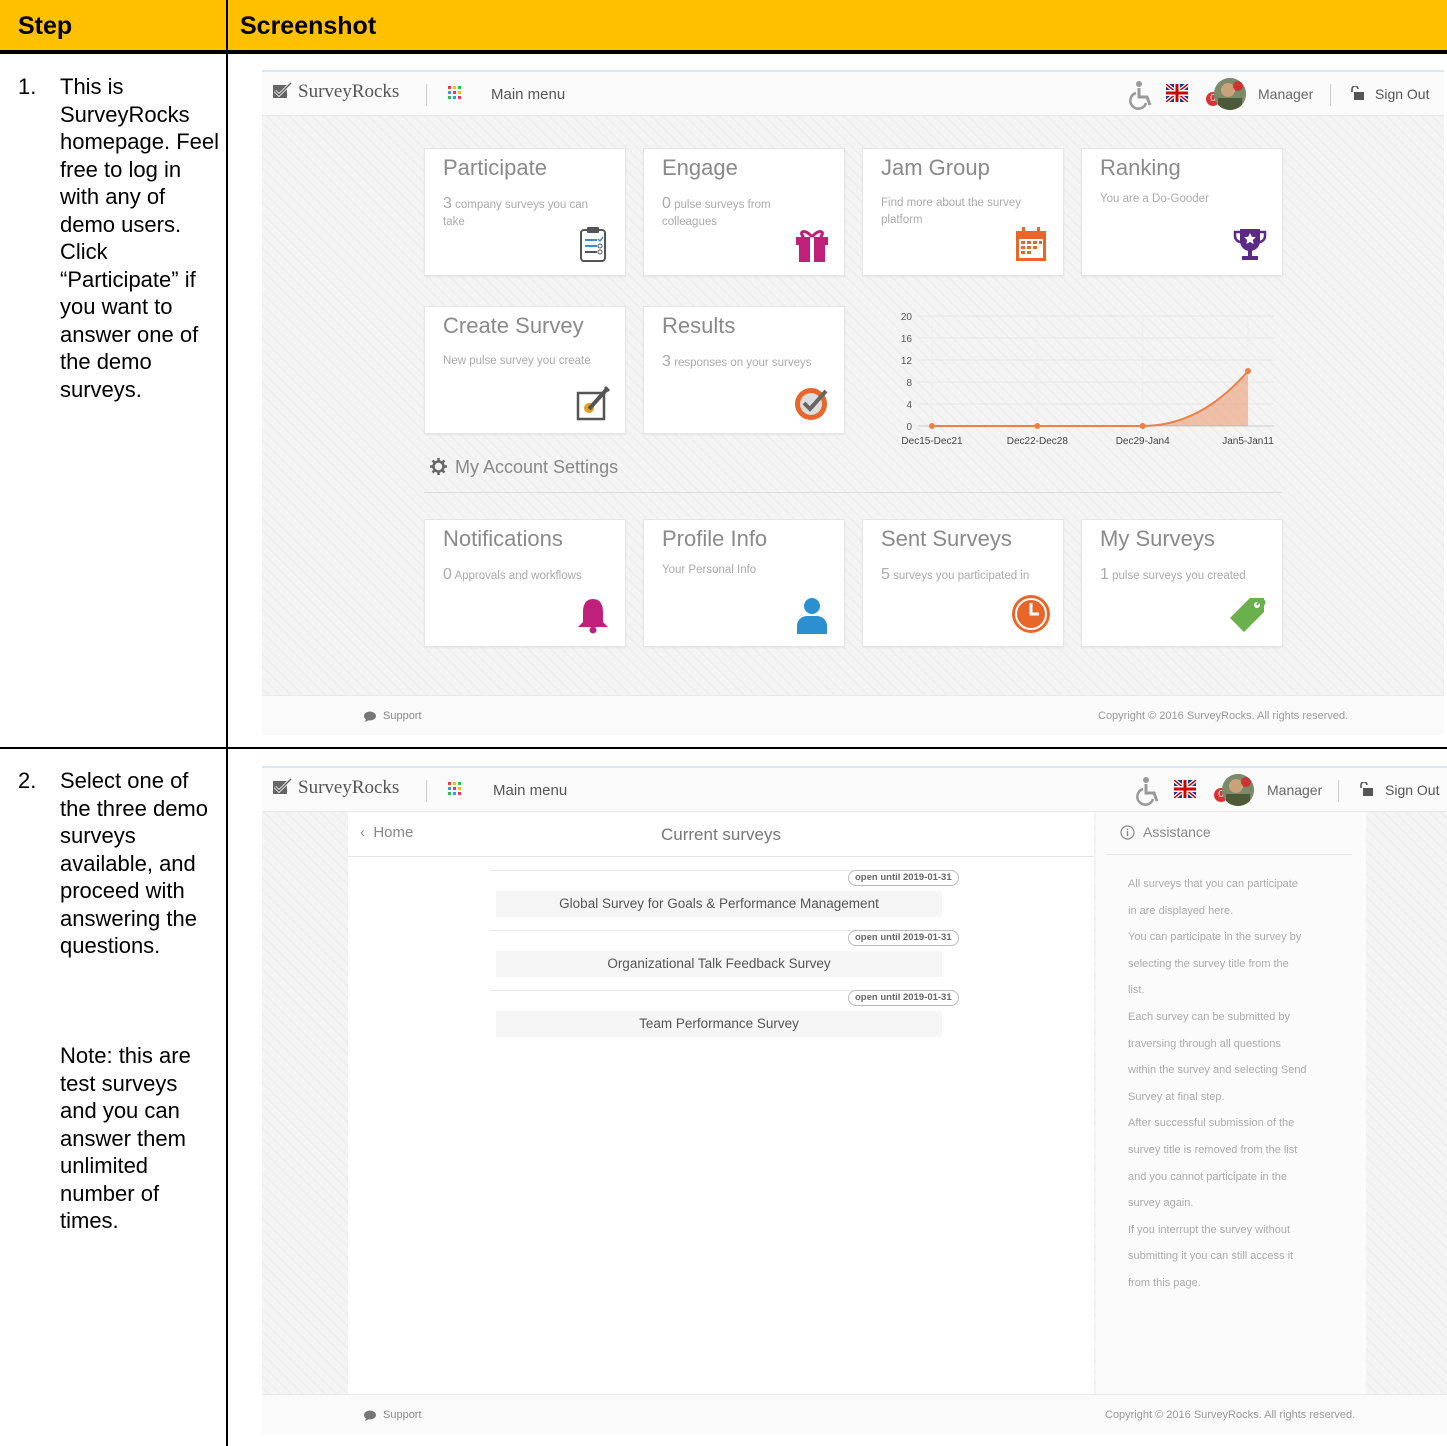  What do you see at coordinates (1209, 1229) in the screenshot?
I see `assistance-line: If you interrupt the survey without` at bounding box center [1209, 1229].